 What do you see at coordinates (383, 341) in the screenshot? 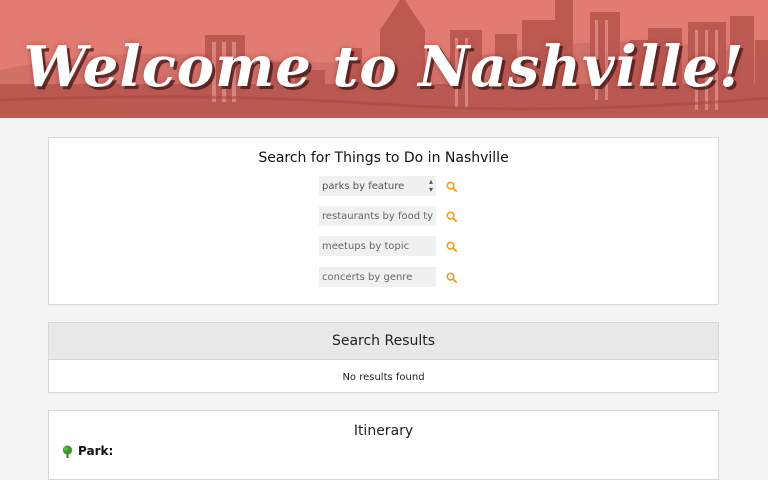
I see `search-results-title: Search Results` at bounding box center [383, 341].